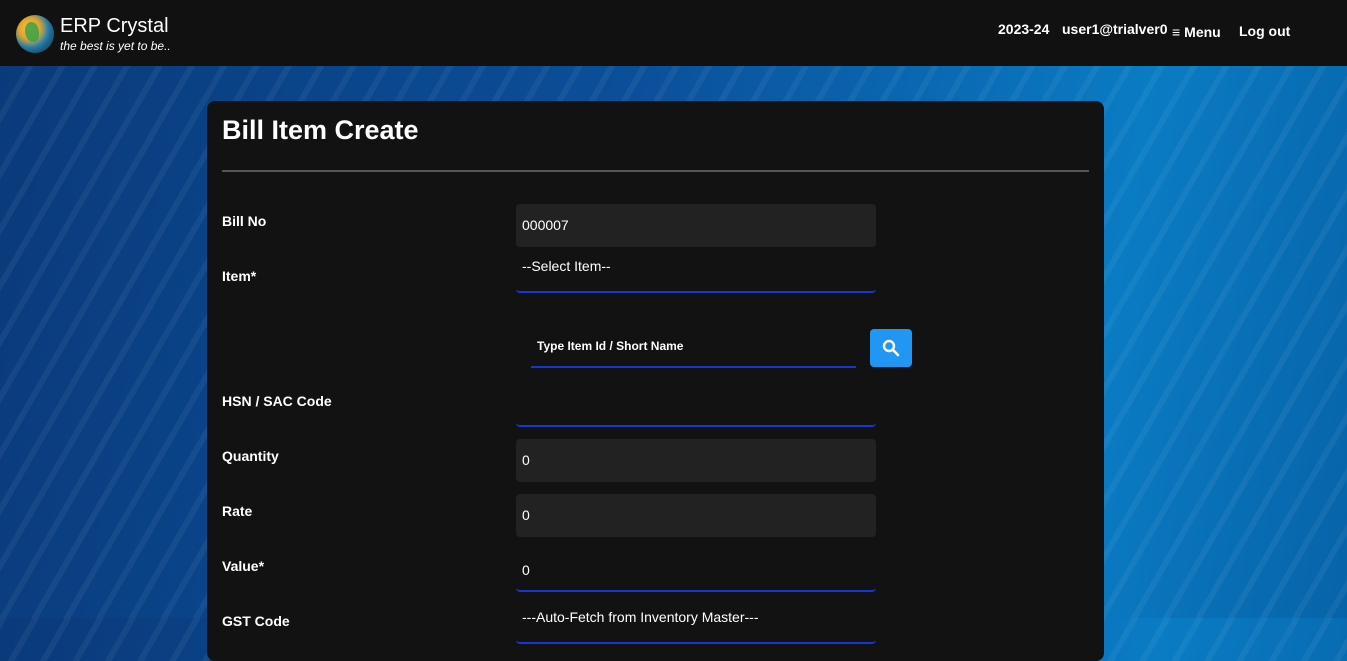 Image resolution: width=1347 pixels, height=661 pixels. Describe the element at coordinates (696, 570) in the screenshot. I see `value-field: 0` at that location.